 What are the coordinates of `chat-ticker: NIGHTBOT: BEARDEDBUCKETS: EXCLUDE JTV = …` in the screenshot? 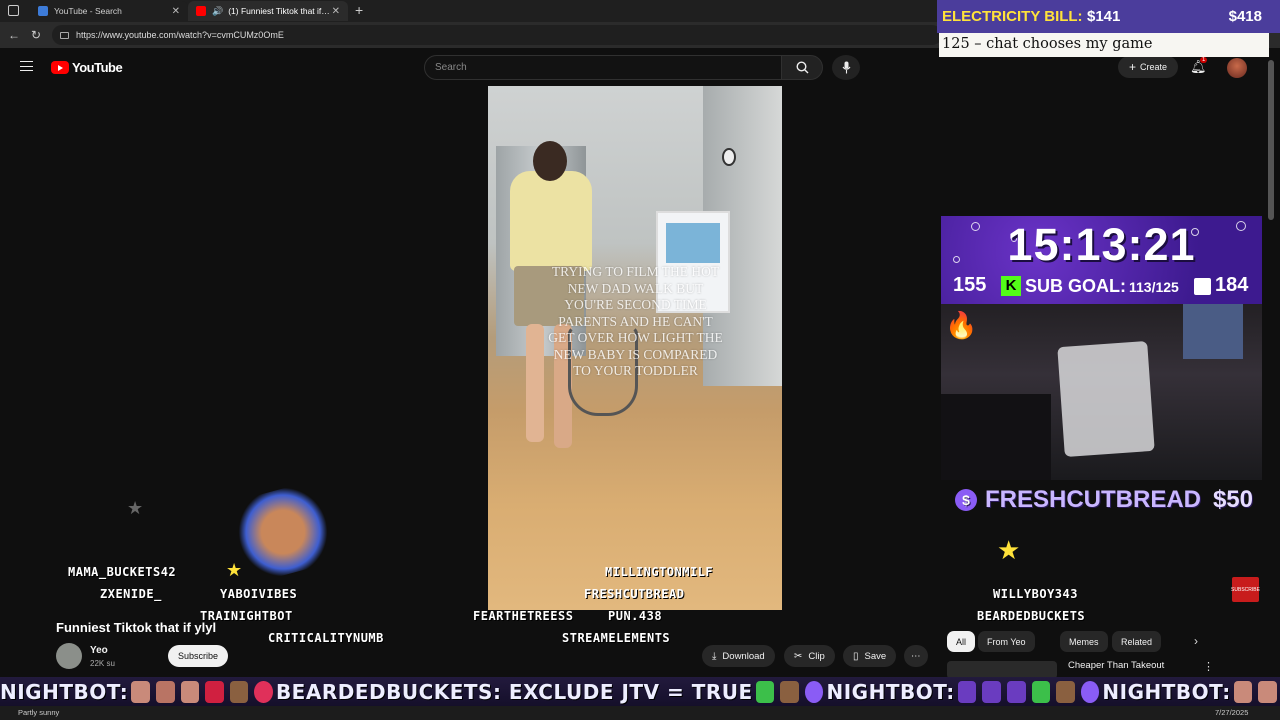 It's located at (640, 691).